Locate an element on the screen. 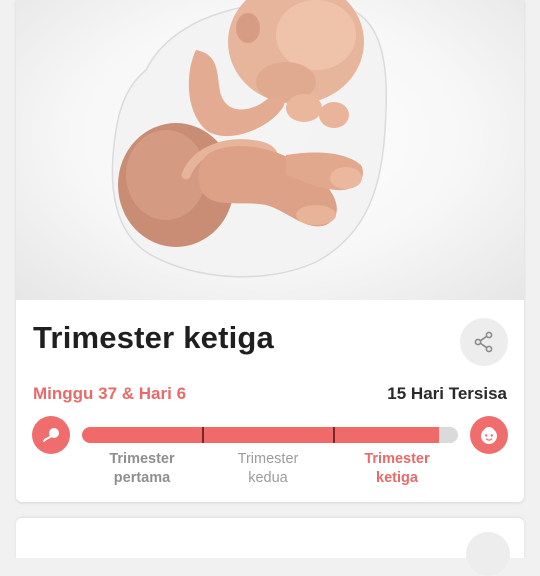  next-card is located at coordinates (270, 547).